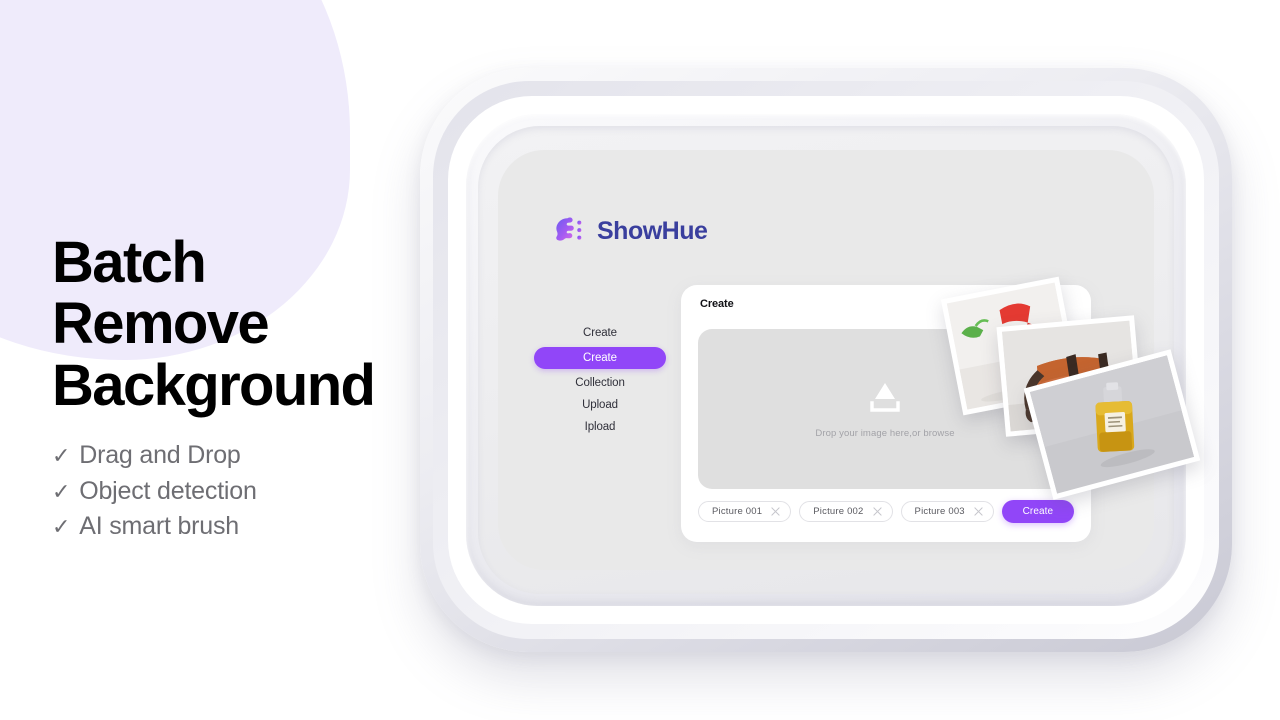 The image size is (1280, 720). I want to click on picture-chip-001: Picture 001, so click(745, 511).